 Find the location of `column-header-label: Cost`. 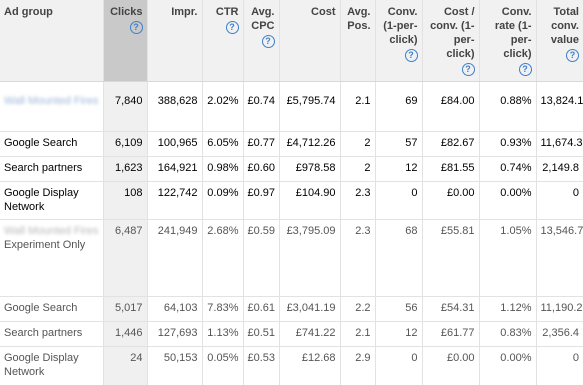

column-header-label: Cost is located at coordinates (323, 12).